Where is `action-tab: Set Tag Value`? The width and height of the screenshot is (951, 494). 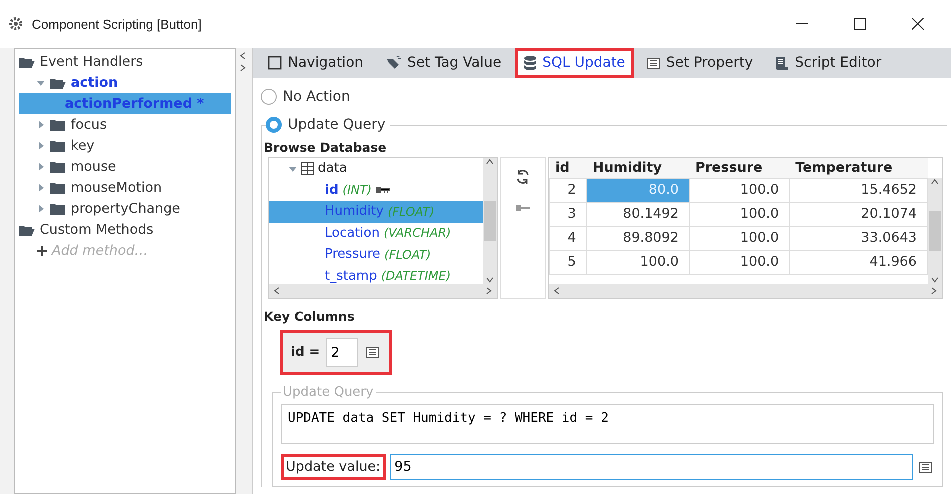 action-tab: Set Tag Value is located at coordinates (443, 63).